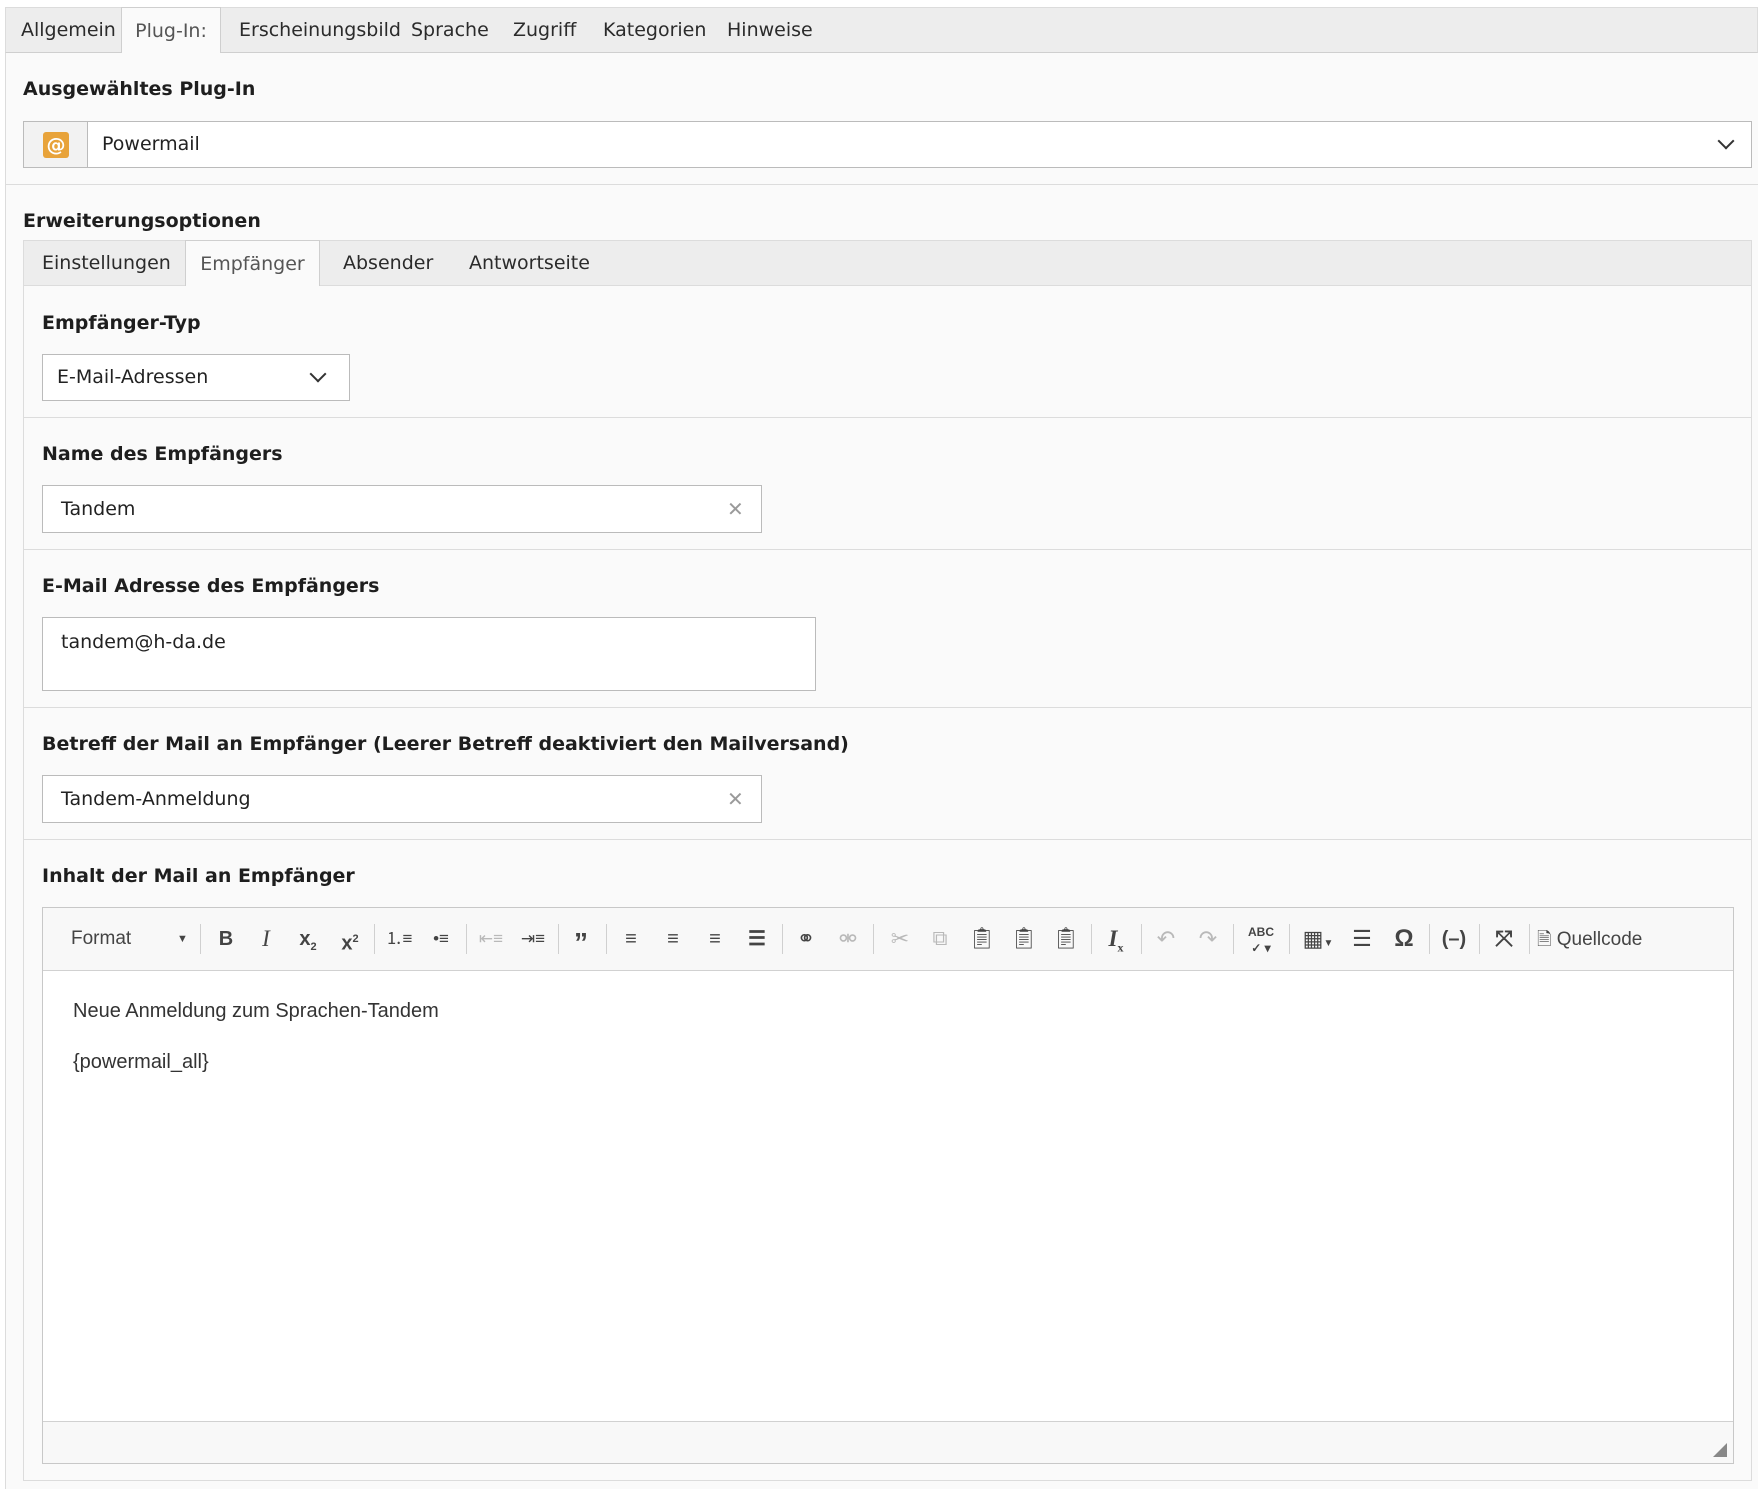  I want to click on tab-antwortseite: Antwortseite, so click(529, 263).